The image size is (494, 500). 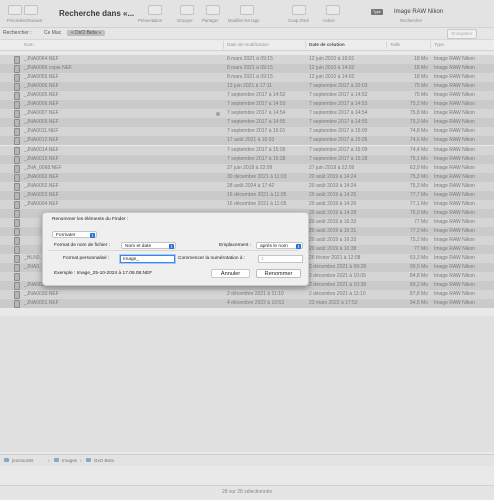 I want to click on location-popup-value: après le nom, so click(x=274, y=246).